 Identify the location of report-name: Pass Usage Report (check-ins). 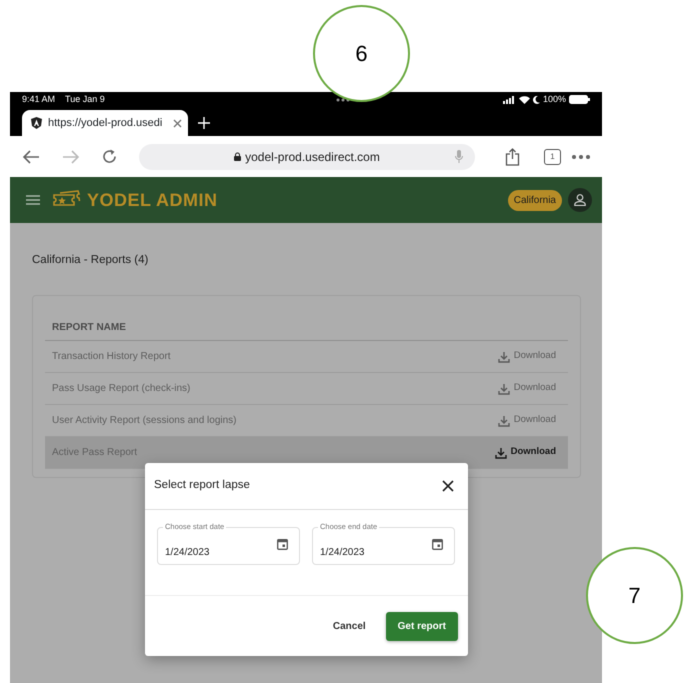
(121, 389).